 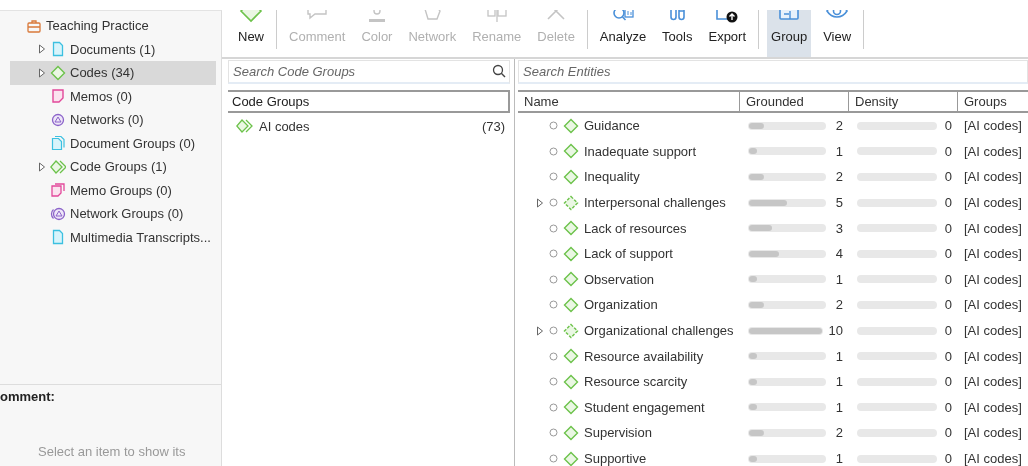 What do you see at coordinates (623, 33) in the screenshot?
I see `toolbar-button: Analyze` at bounding box center [623, 33].